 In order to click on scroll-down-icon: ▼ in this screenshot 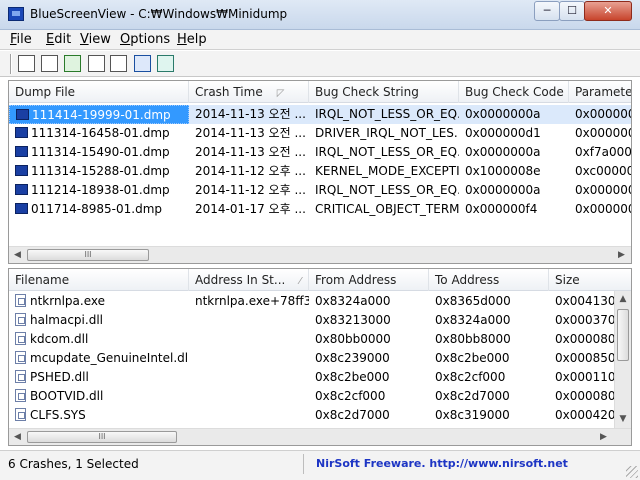, I will do `click(623, 419)`.